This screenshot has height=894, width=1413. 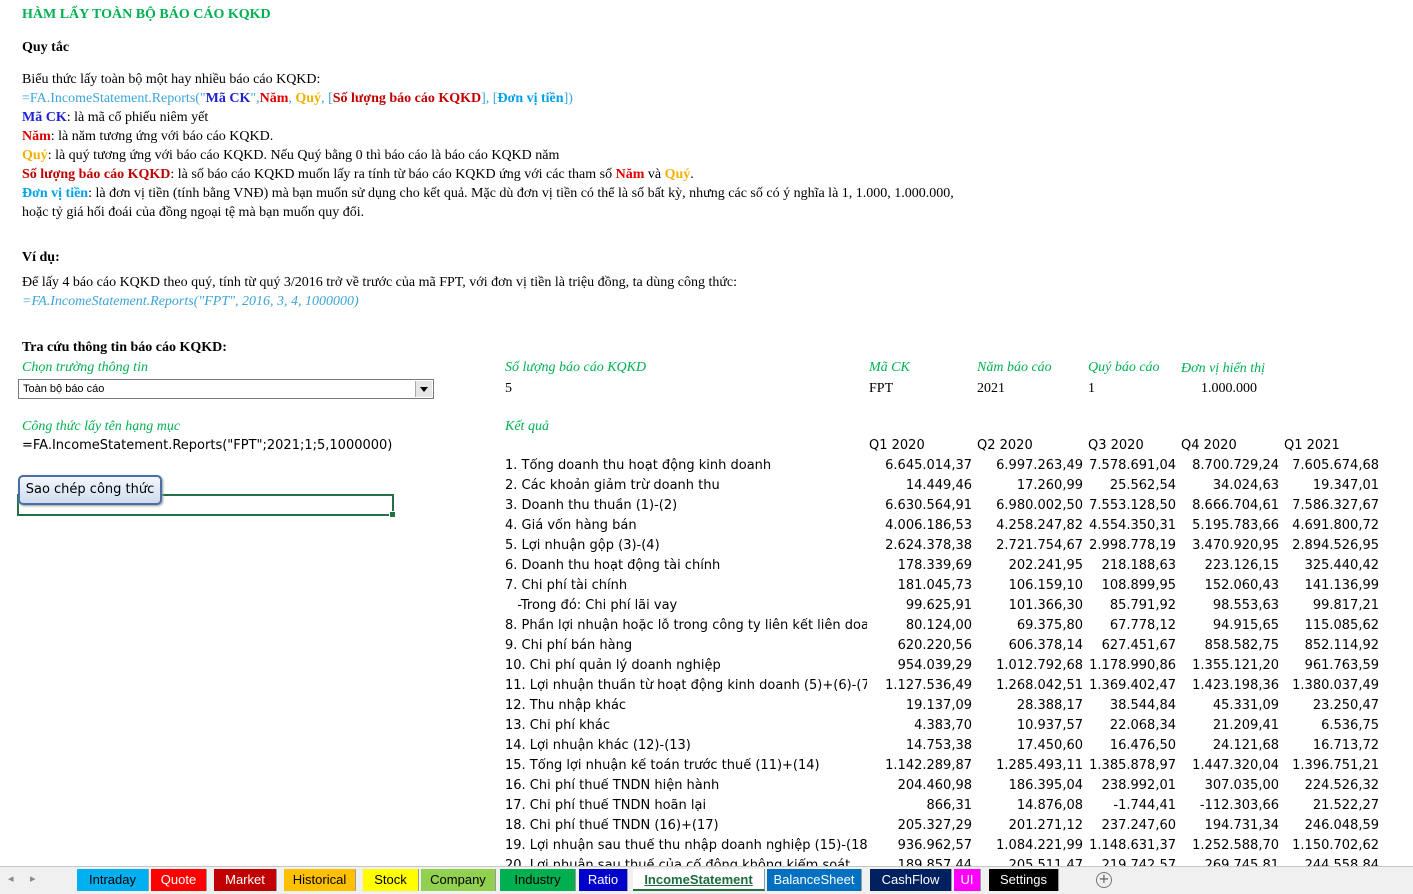 What do you see at coordinates (1335, 845) in the screenshot?
I see `row-value: 1.150.702,62` at bounding box center [1335, 845].